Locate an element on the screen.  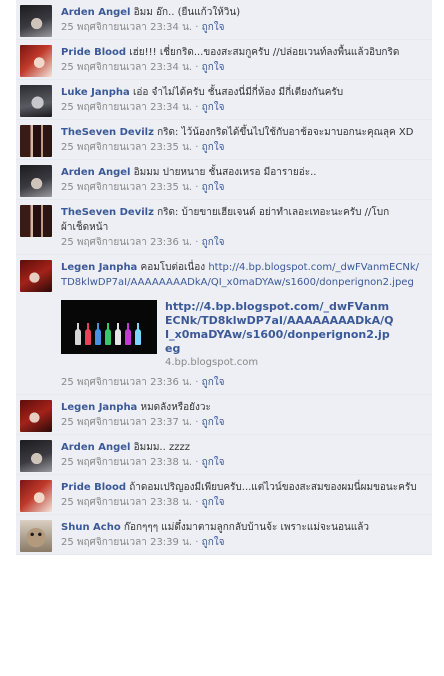
silver-hair-avatar is located at coordinates (36, 101).